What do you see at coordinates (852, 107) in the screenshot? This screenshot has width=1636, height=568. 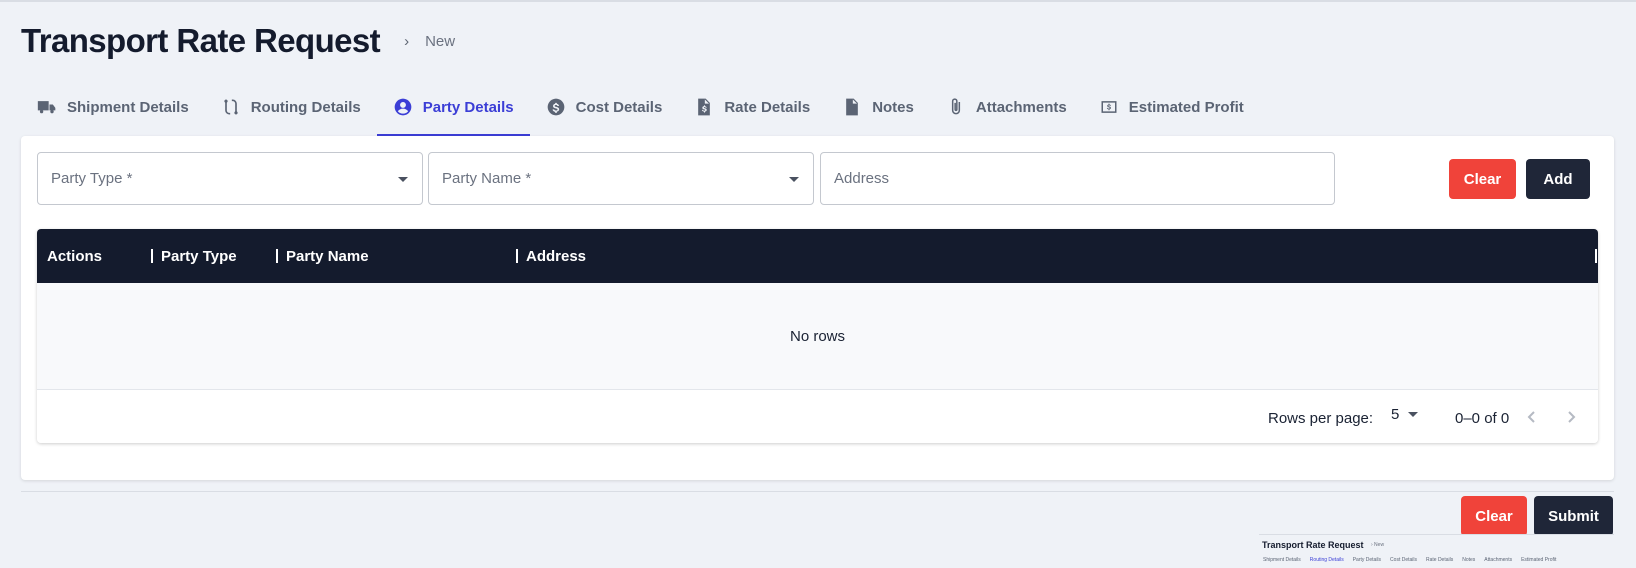 I see `note-icon` at bounding box center [852, 107].